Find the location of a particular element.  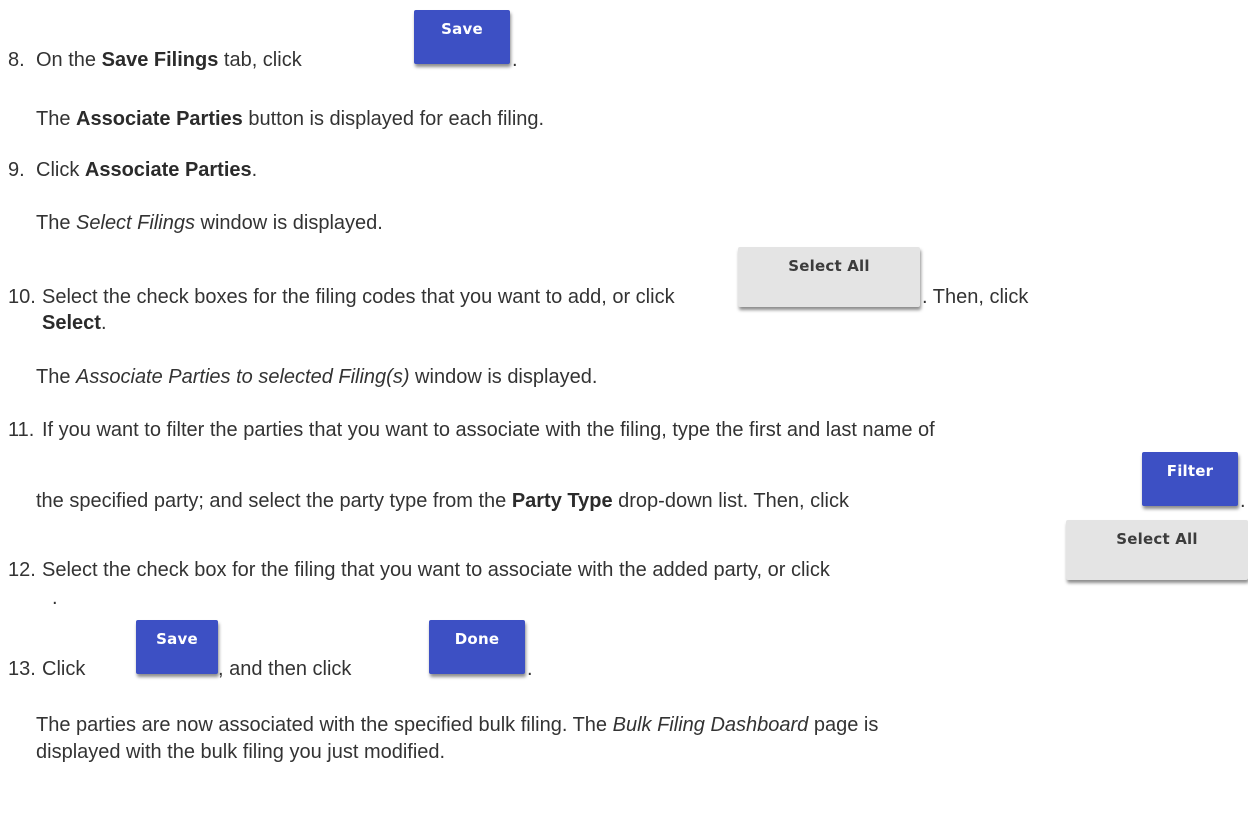

step-13-text: Click is located at coordinates (64, 669).